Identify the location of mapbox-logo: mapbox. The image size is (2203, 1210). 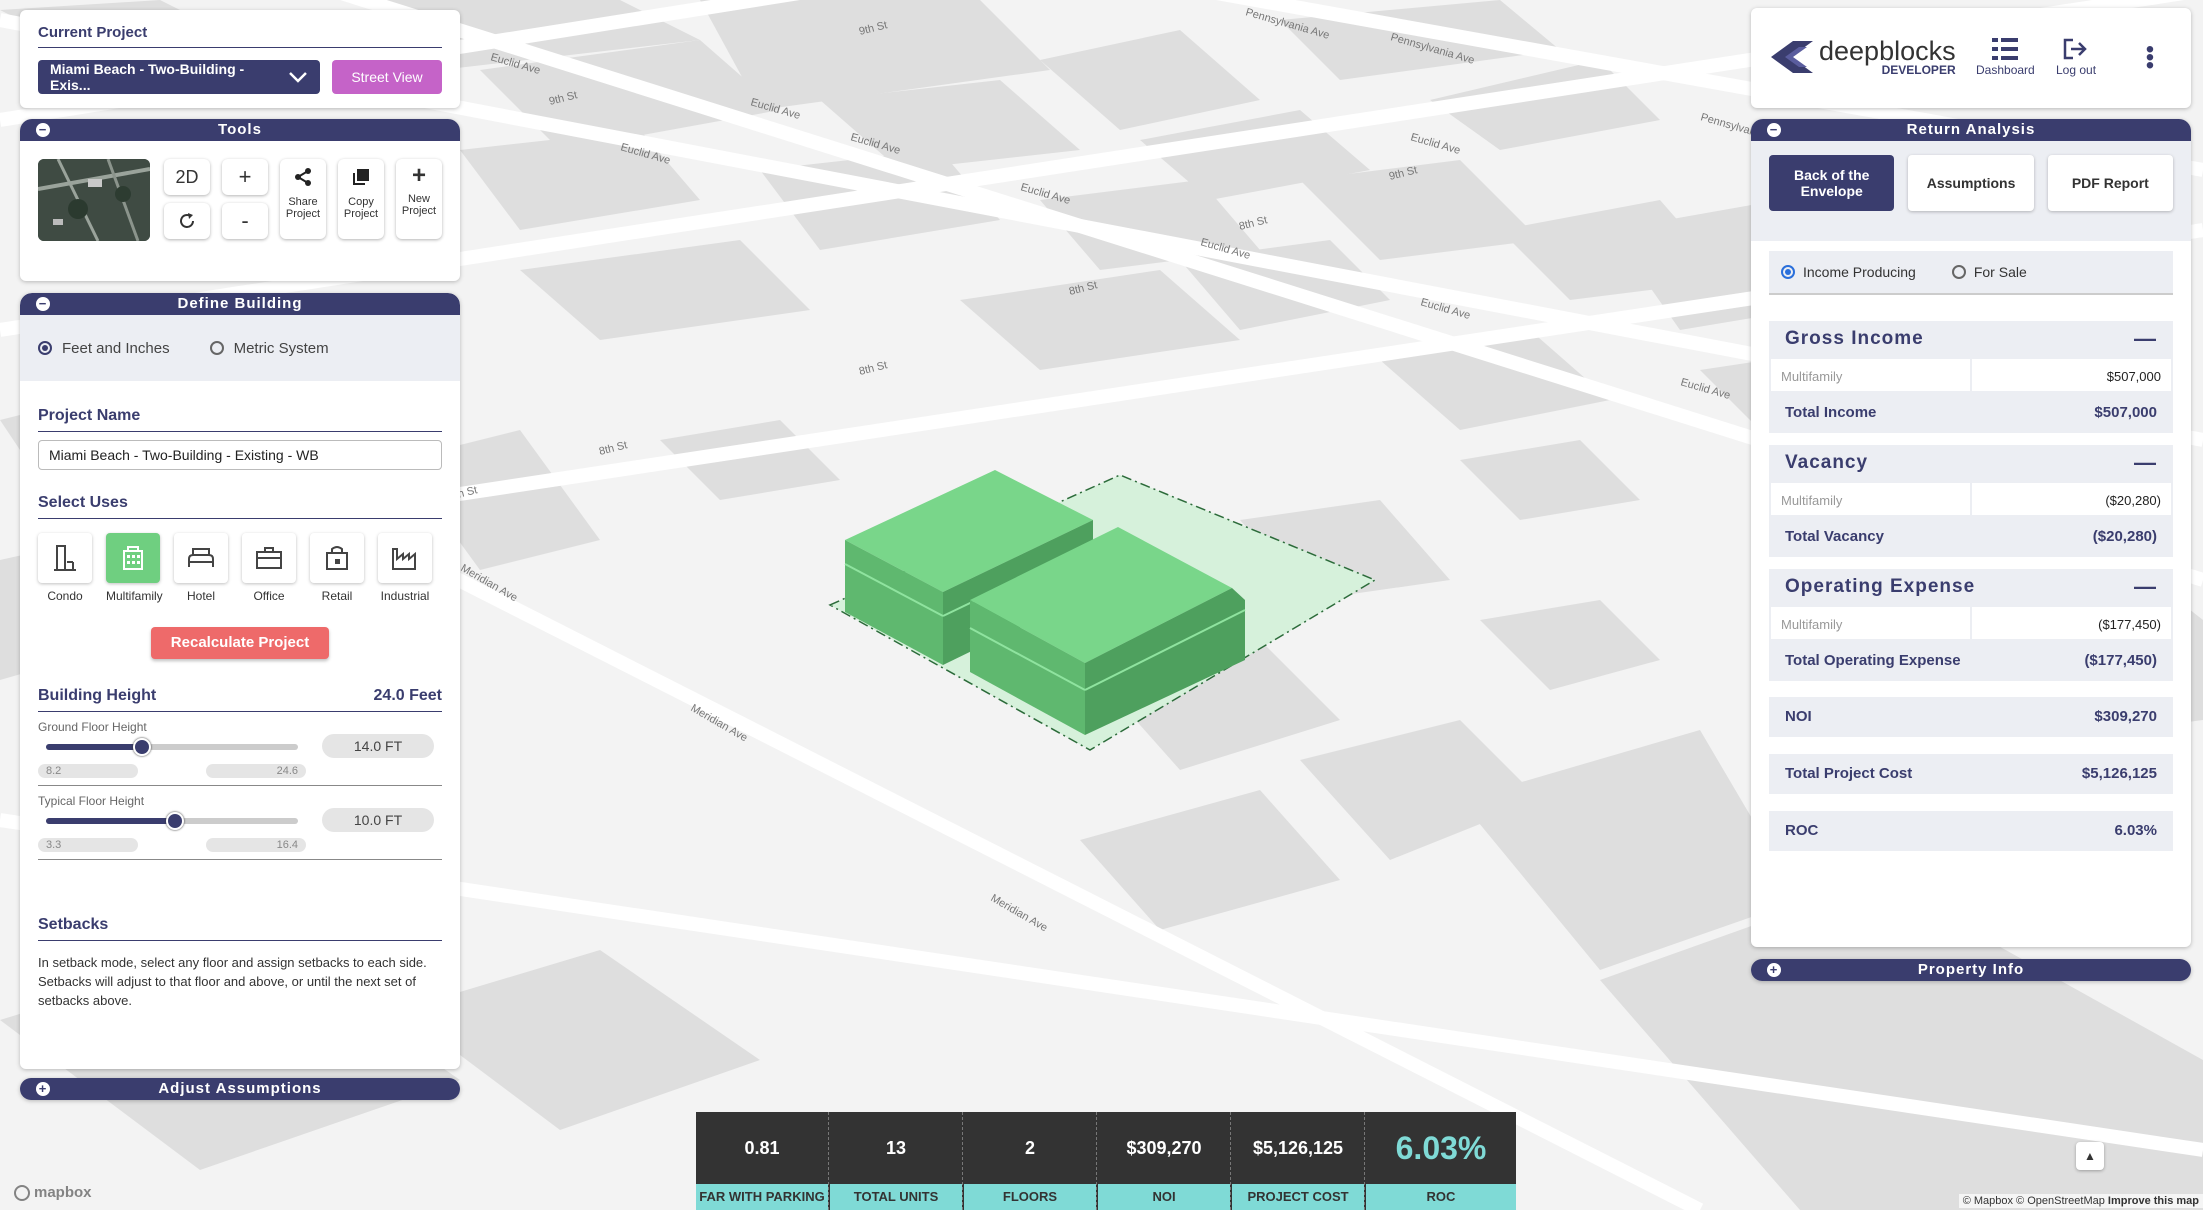
(53, 1192).